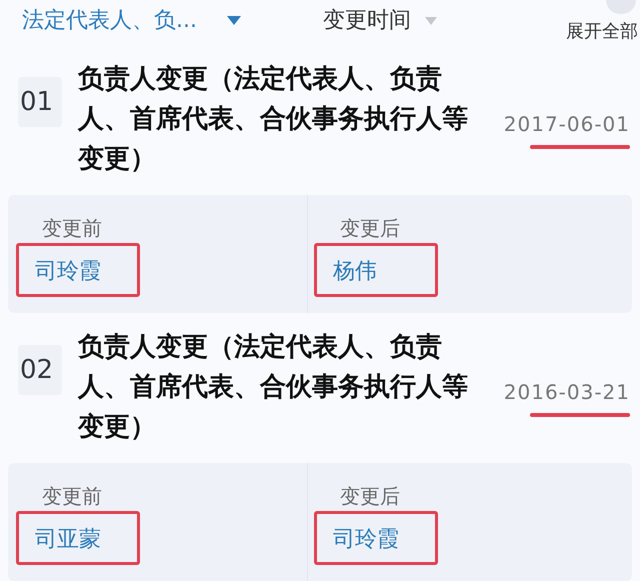 This screenshot has height=581, width=640. What do you see at coordinates (567, 392) in the screenshot?
I see `record-date: 2016-03-21` at bounding box center [567, 392].